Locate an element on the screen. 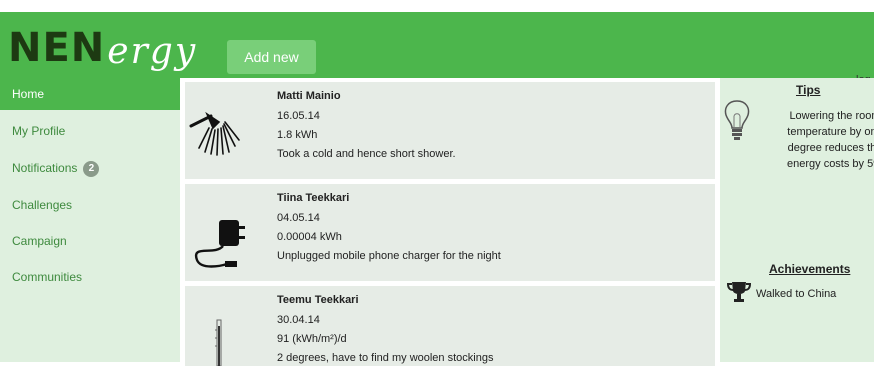  sidebar-item-communities: Communities is located at coordinates (90, 277).